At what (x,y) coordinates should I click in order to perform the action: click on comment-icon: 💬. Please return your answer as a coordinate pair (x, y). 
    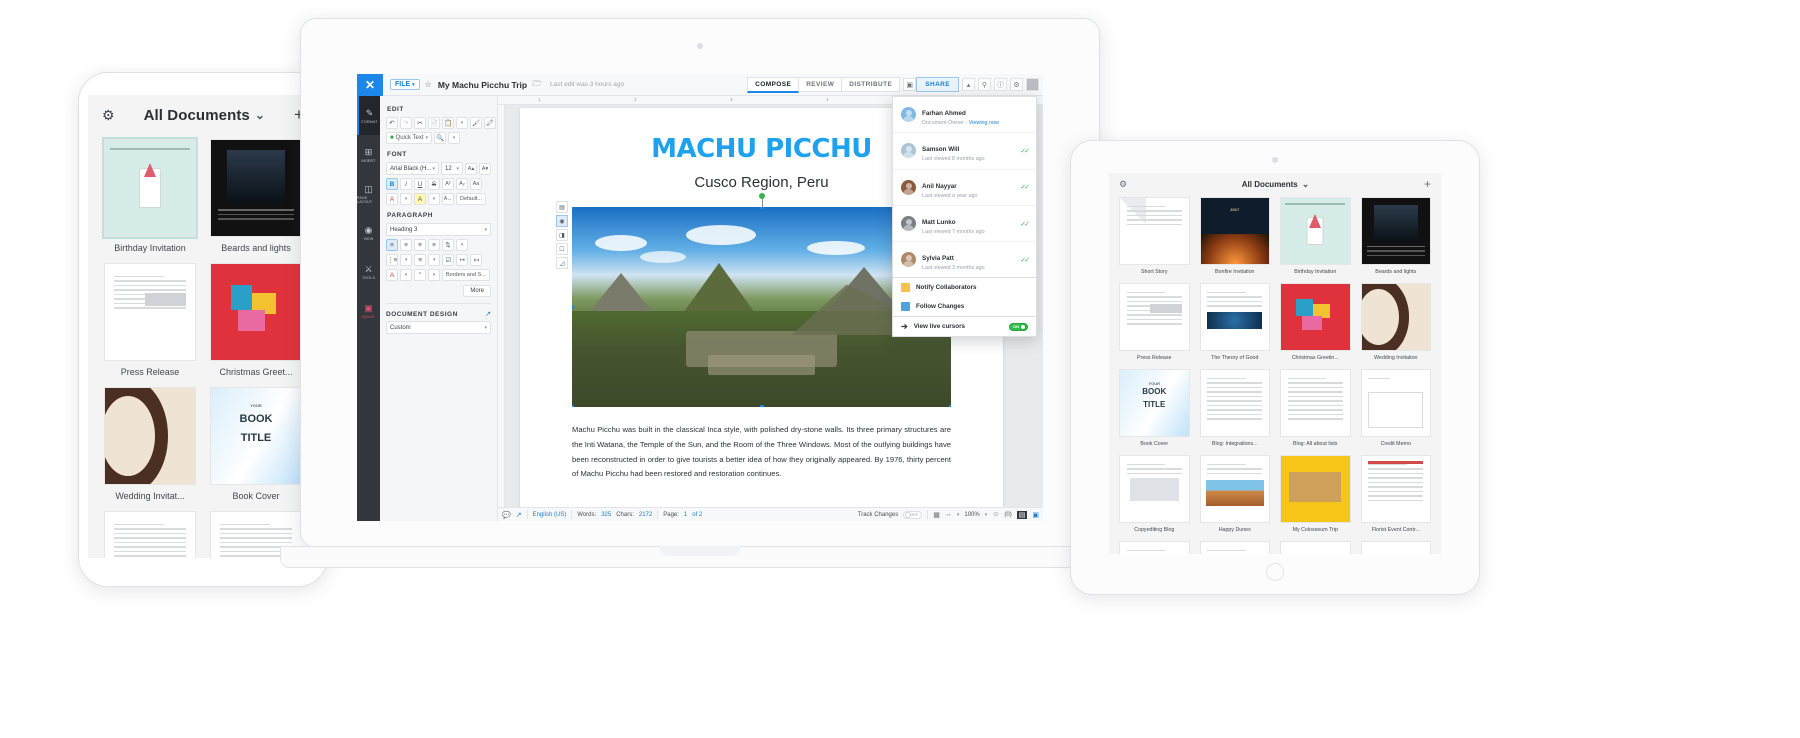
    Looking at the image, I should click on (506, 515).